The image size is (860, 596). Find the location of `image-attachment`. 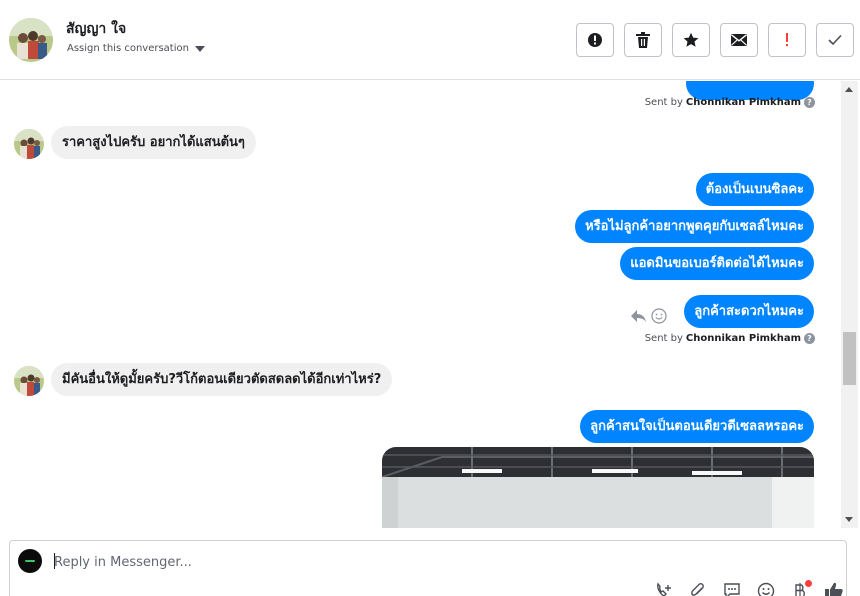

image-attachment is located at coordinates (598, 487).